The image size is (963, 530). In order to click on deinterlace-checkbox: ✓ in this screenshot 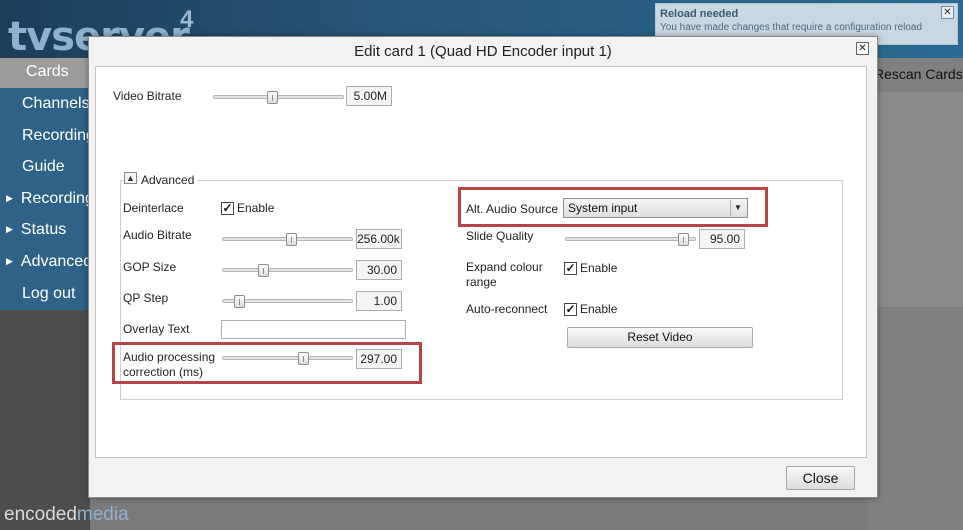, I will do `click(227, 208)`.